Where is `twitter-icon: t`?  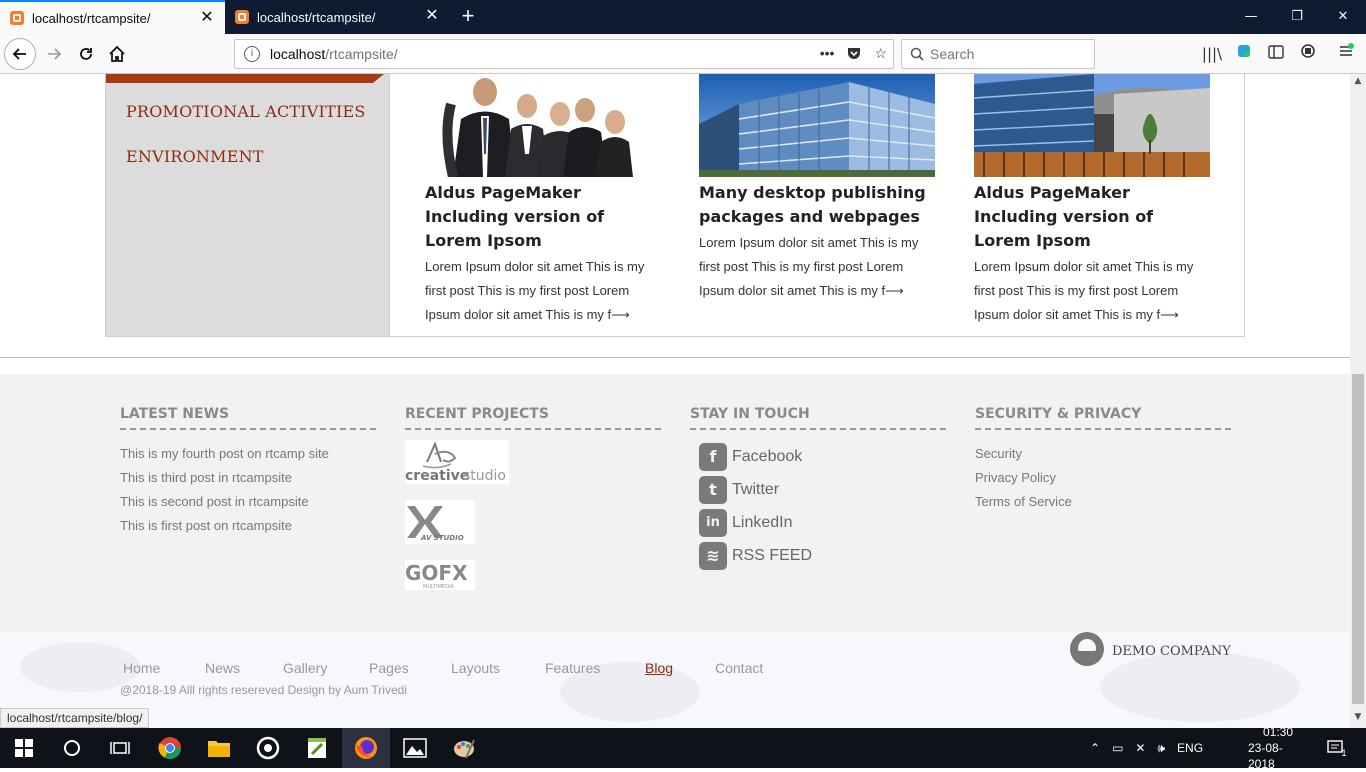 twitter-icon: t is located at coordinates (713, 490).